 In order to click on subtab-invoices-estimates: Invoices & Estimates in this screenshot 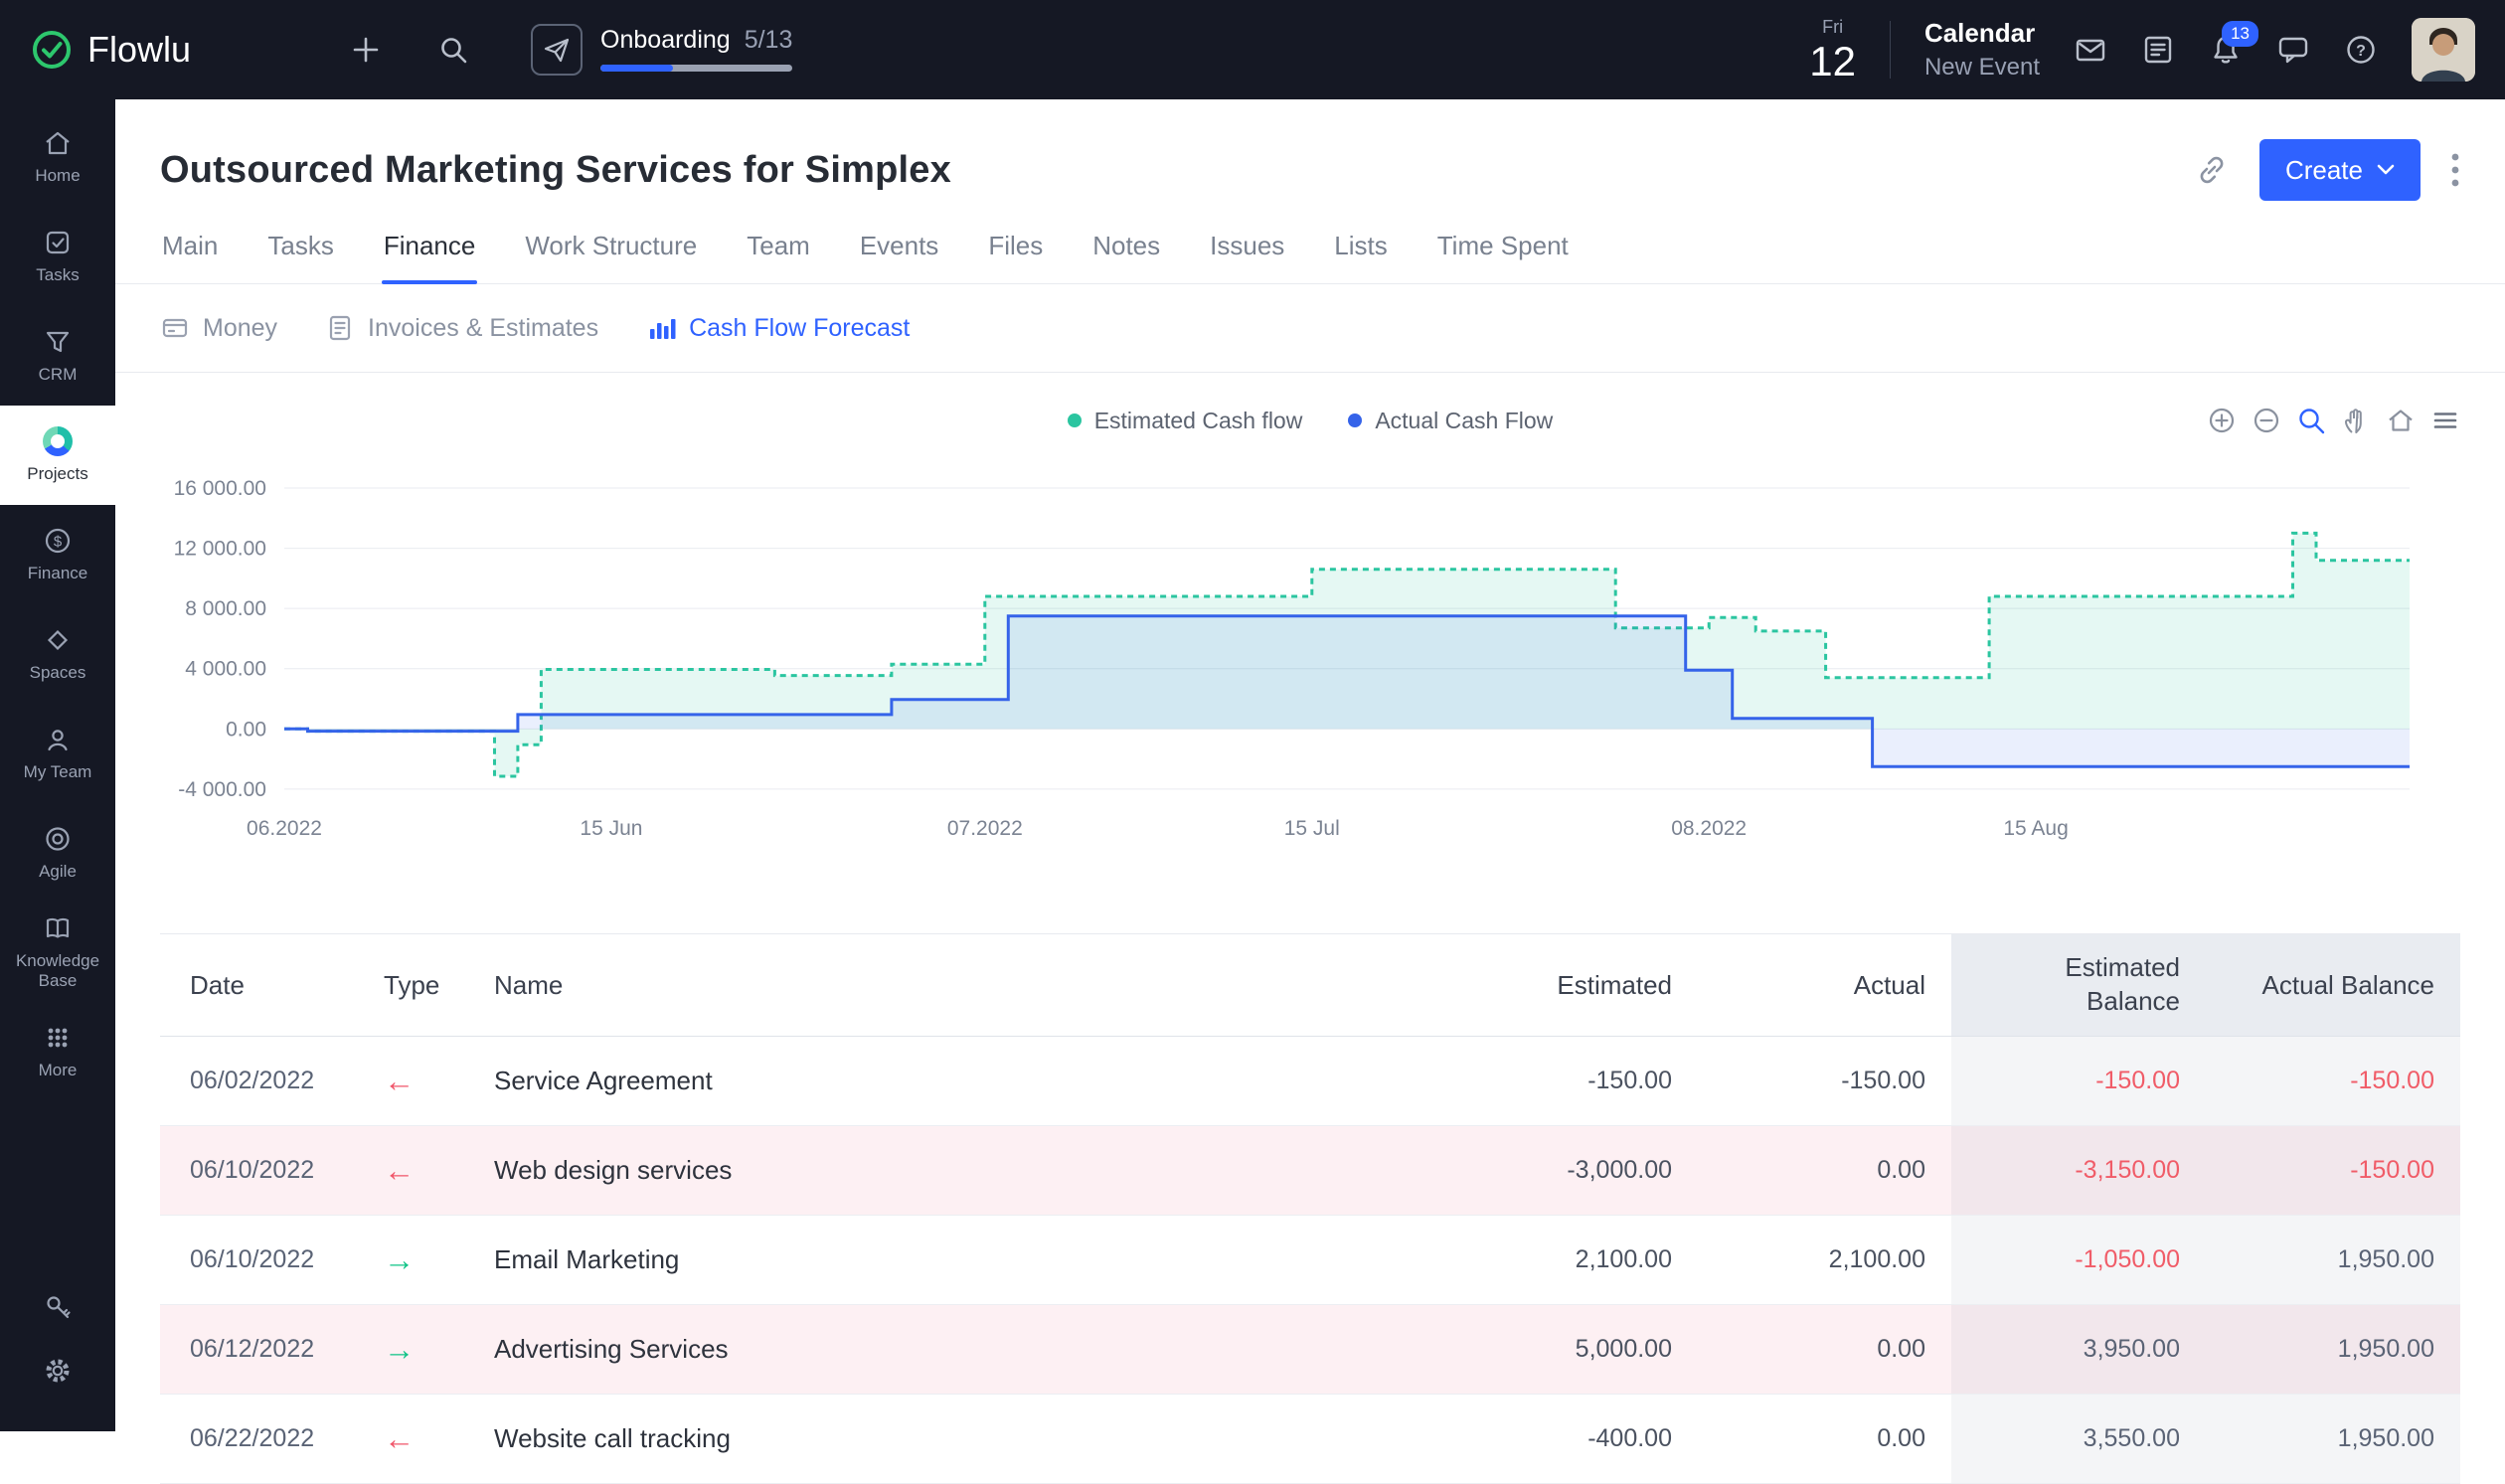, I will do `click(461, 328)`.